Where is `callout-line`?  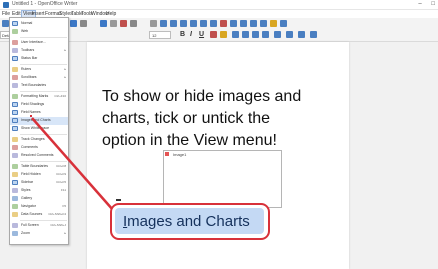 callout-line is located at coordinates (72, 164).